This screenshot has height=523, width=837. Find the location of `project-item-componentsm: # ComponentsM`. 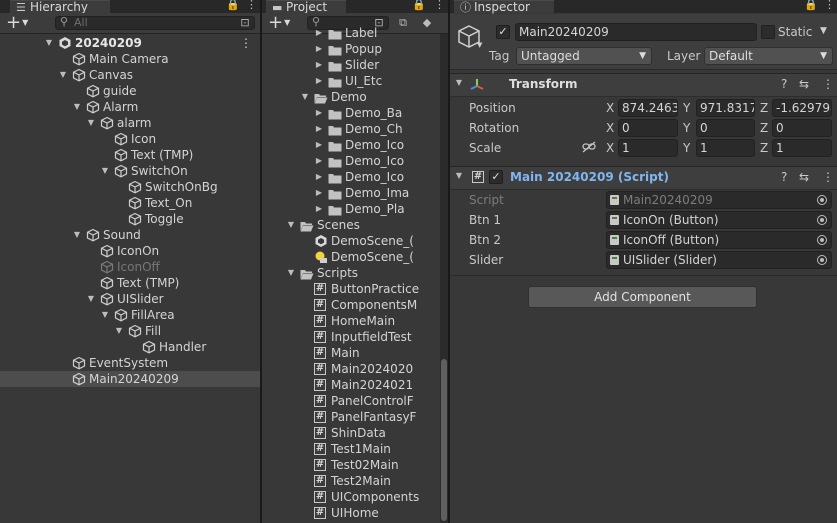

project-item-componentsm: # ComponentsM is located at coordinates (351, 305).